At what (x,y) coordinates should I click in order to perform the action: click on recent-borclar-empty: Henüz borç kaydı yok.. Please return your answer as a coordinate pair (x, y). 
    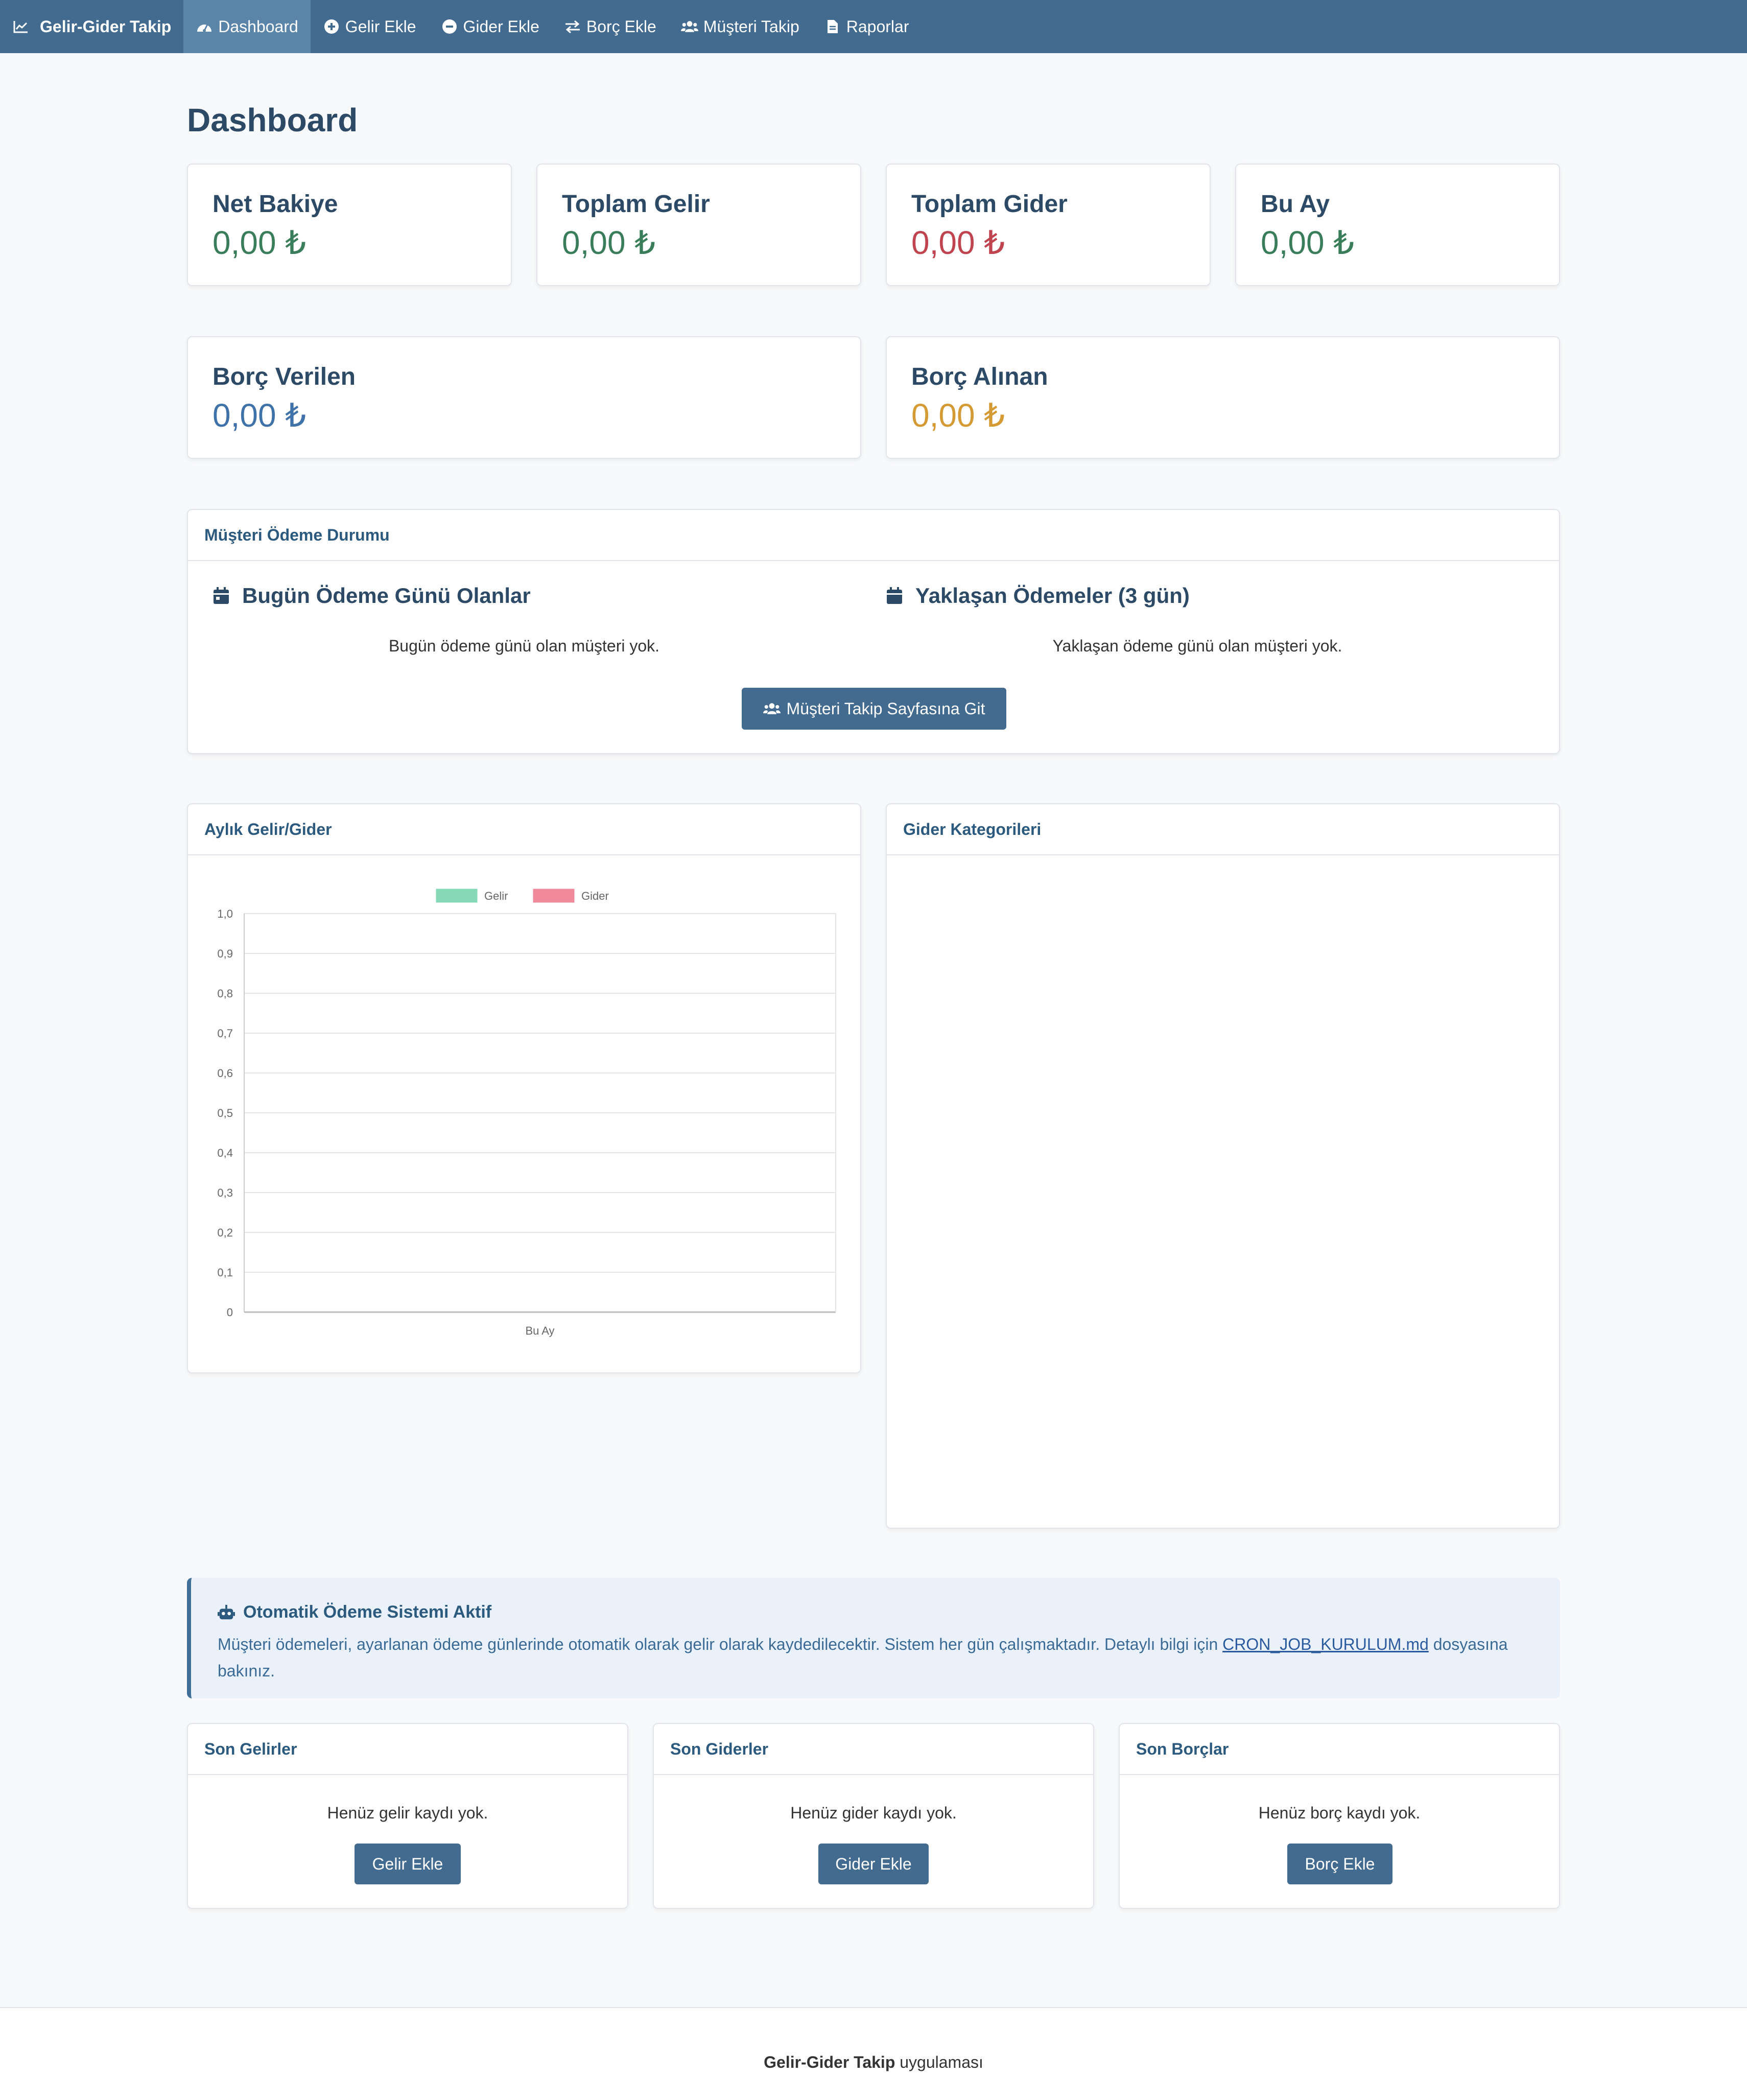
    Looking at the image, I should click on (1339, 1813).